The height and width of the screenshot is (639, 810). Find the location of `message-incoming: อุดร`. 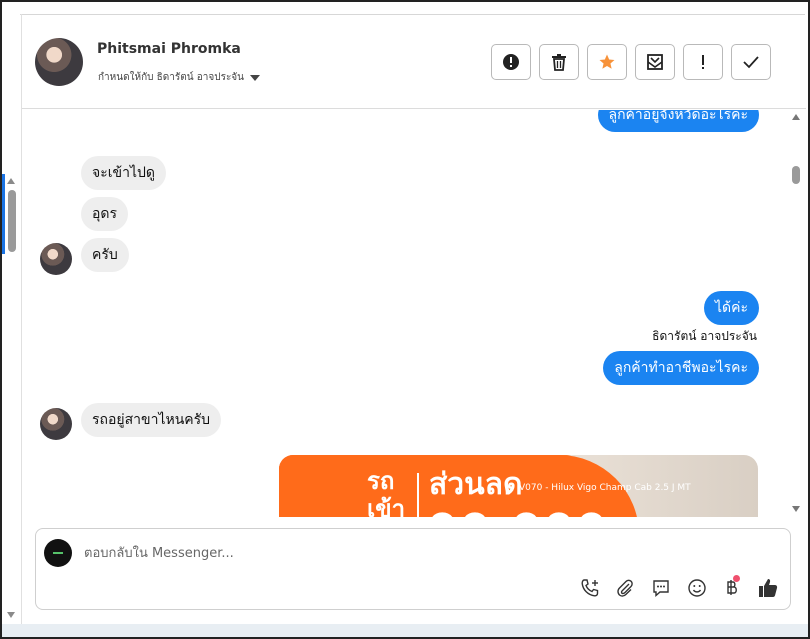

message-incoming: อุดร is located at coordinates (105, 214).